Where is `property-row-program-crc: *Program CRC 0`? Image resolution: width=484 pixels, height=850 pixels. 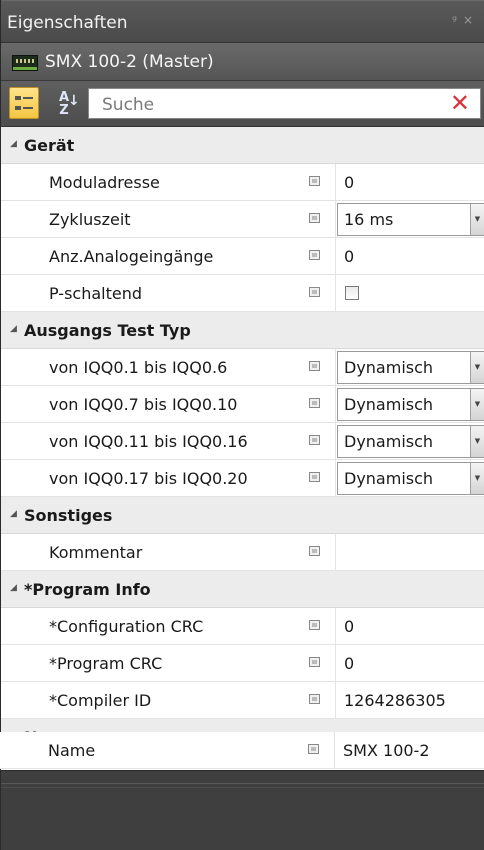
property-row-program-crc: *Program CRC 0 is located at coordinates (242, 663).